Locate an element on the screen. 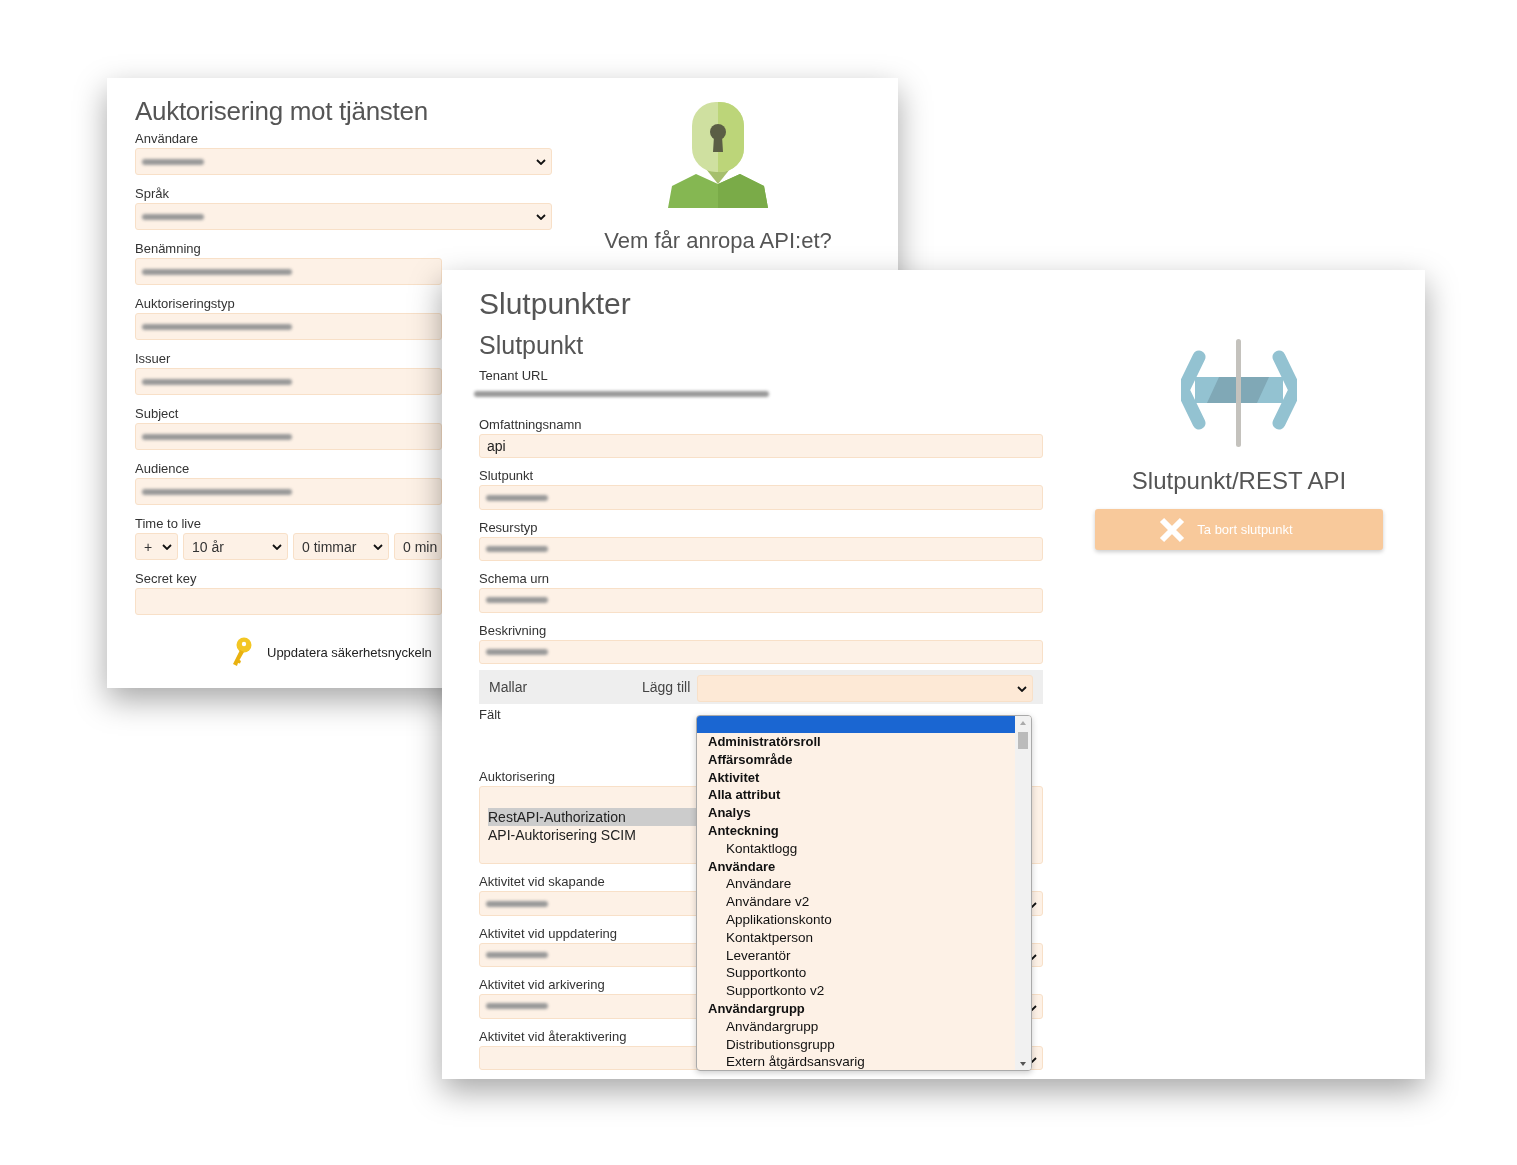  field-label: Subject is located at coordinates (157, 414).